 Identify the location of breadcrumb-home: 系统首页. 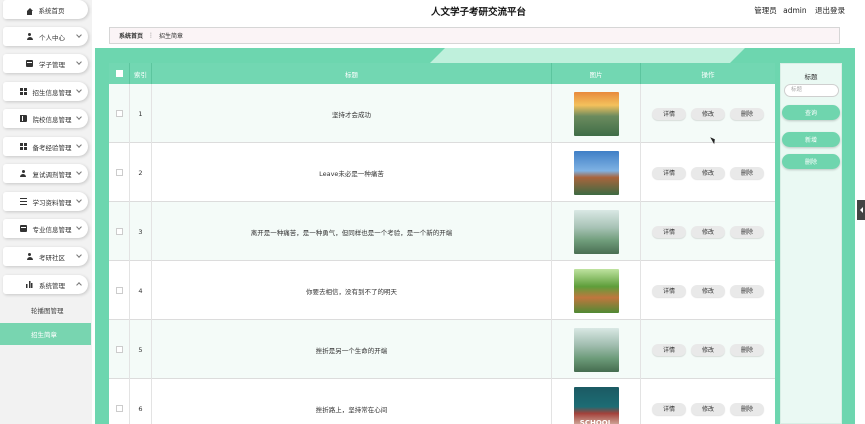
(131, 35).